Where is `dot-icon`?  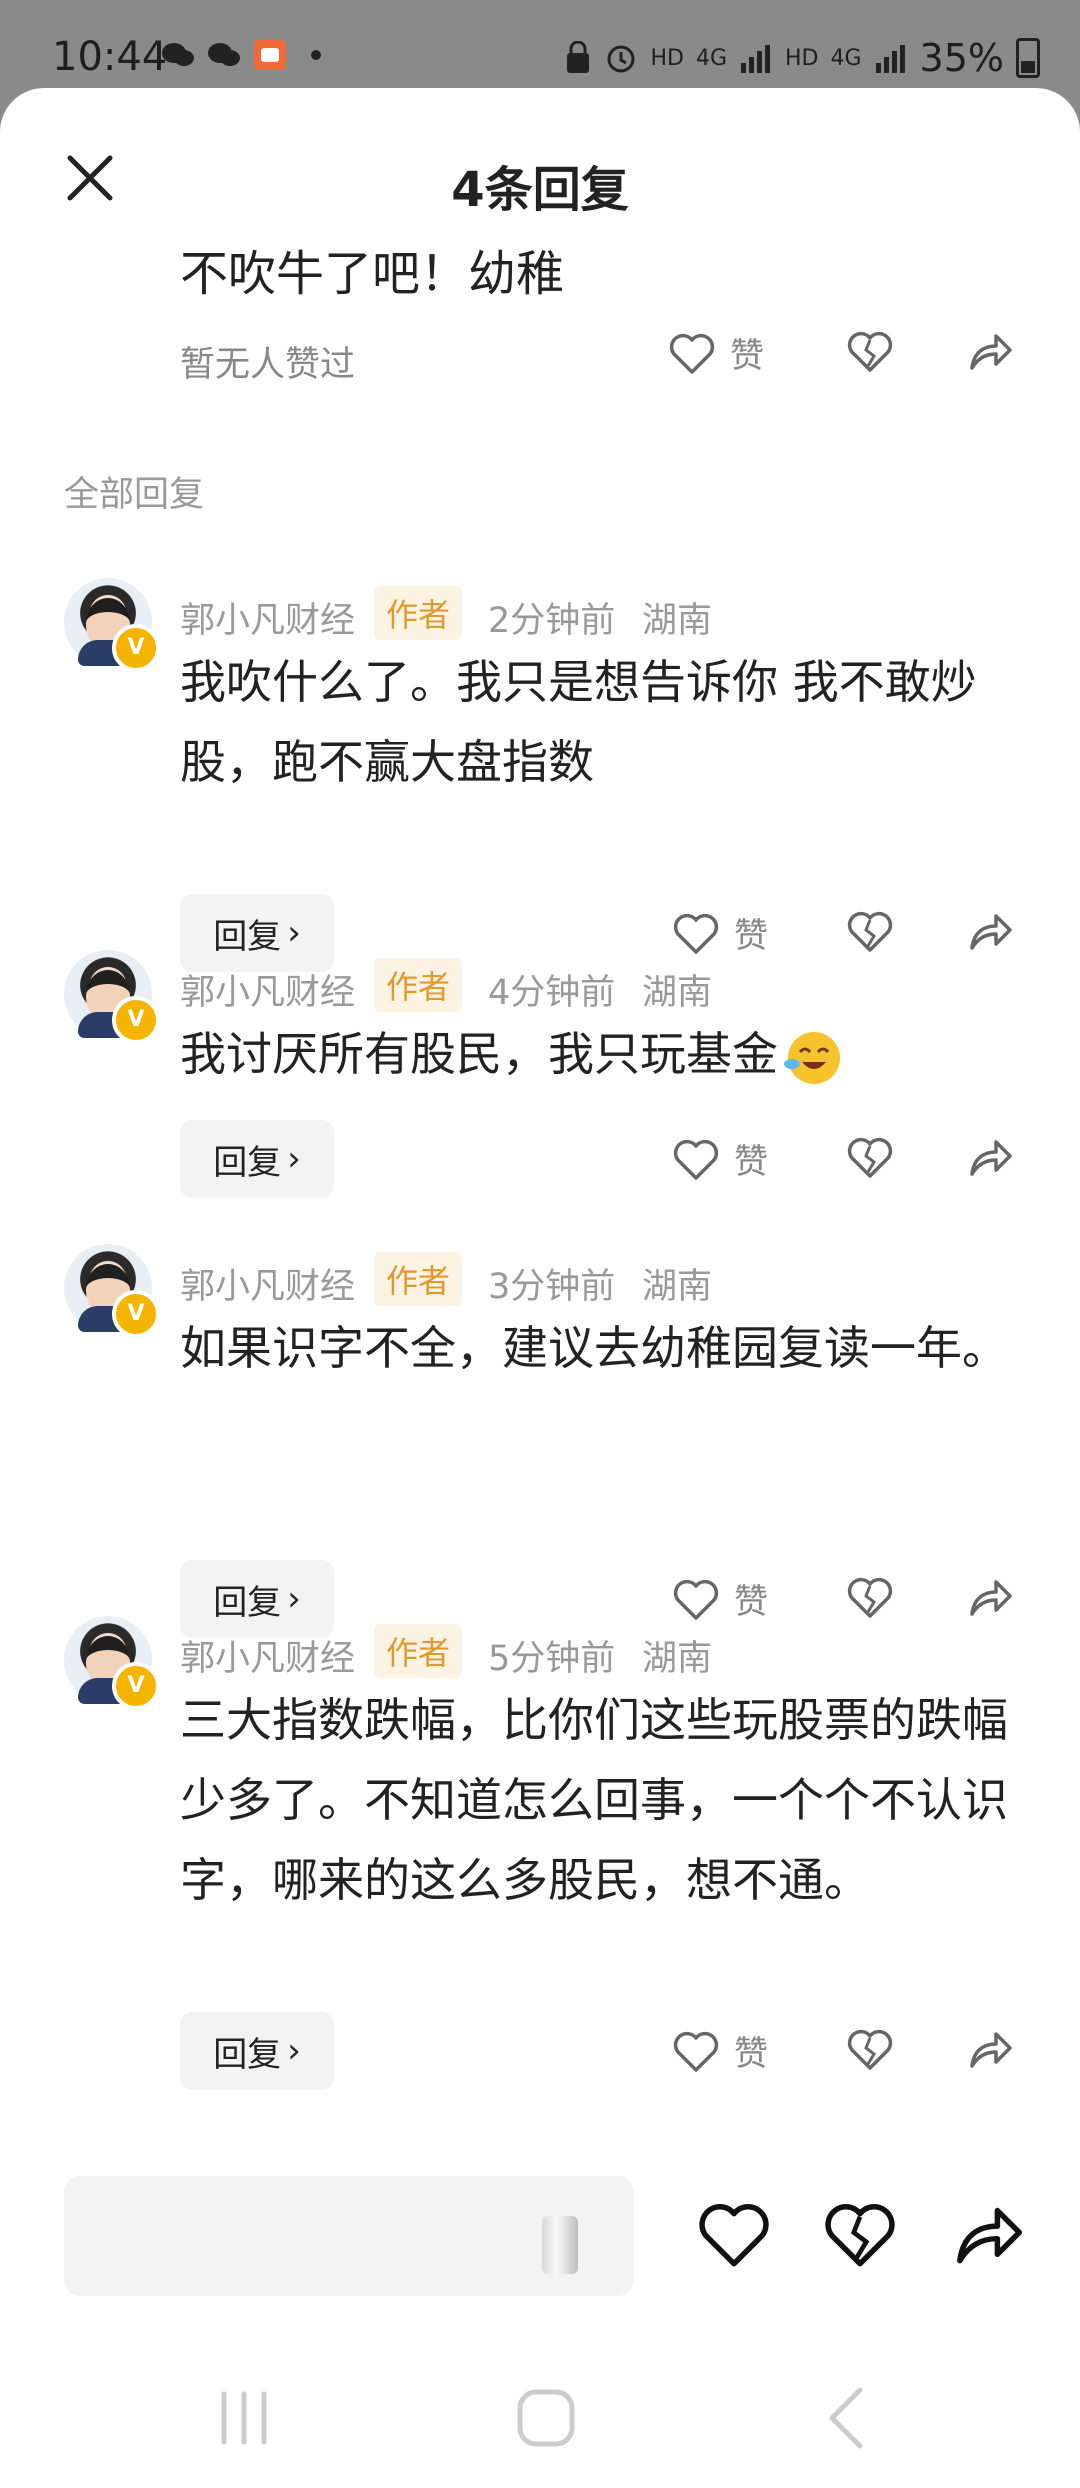
dot-icon is located at coordinates (316, 55).